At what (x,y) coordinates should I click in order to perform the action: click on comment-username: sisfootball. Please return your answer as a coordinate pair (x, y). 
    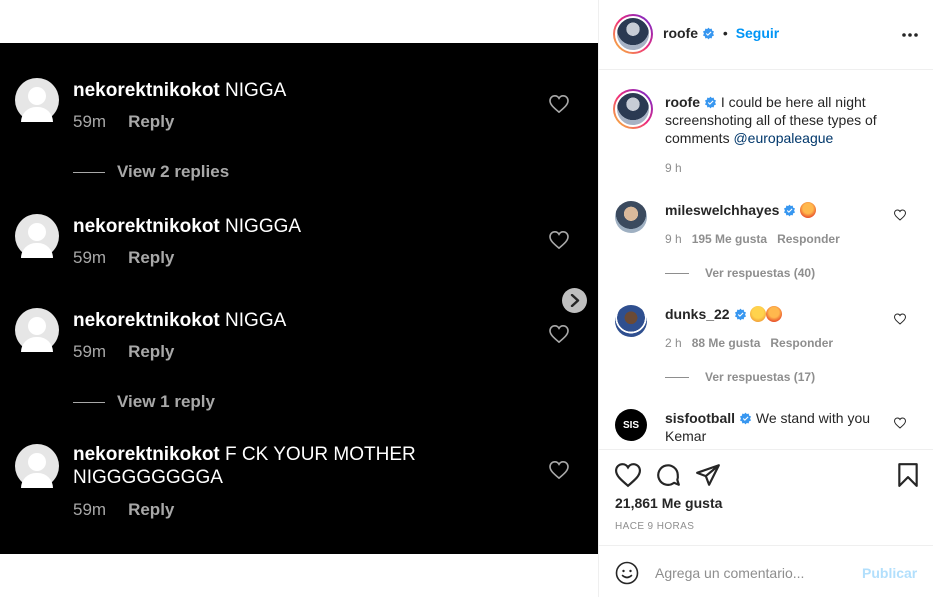
    Looking at the image, I should click on (700, 418).